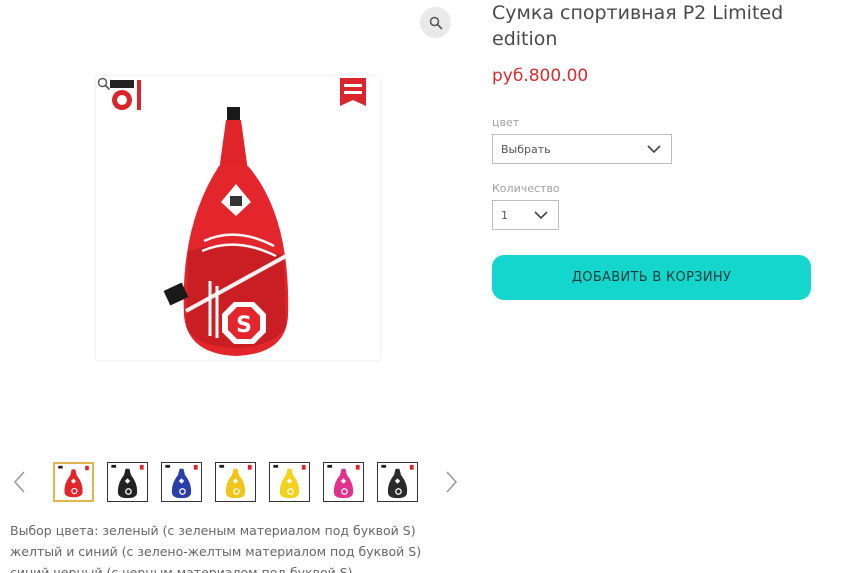 This screenshot has width=866, height=573. What do you see at coordinates (451, 482) in the screenshot?
I see `chevron-right-icon` at bounding box center [451, 482].